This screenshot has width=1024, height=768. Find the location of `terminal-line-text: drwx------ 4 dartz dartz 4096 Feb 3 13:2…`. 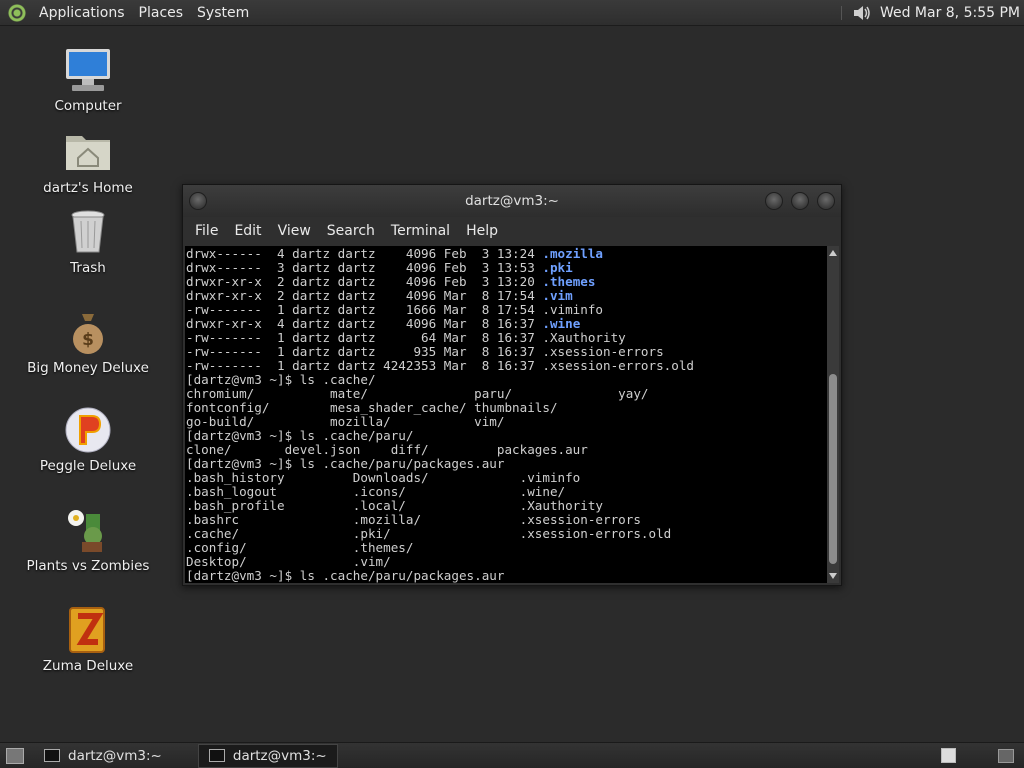

terminal-line-text: drwx------ 4 dartz dartz 4096 Feb 3 13:2… is located at coordinates (364, 253).